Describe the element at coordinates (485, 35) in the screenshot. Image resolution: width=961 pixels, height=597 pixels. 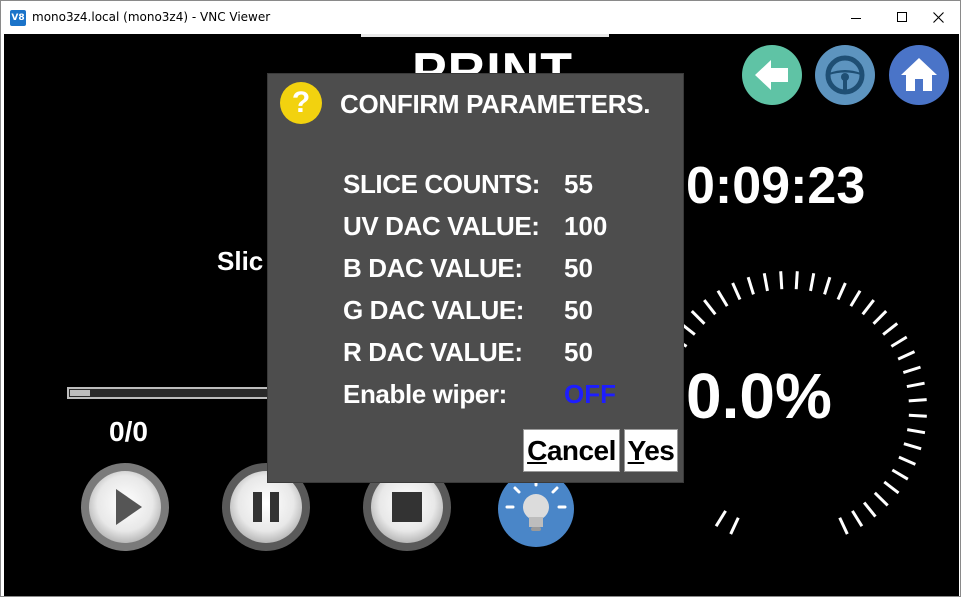
I see `top-strip` at that location.